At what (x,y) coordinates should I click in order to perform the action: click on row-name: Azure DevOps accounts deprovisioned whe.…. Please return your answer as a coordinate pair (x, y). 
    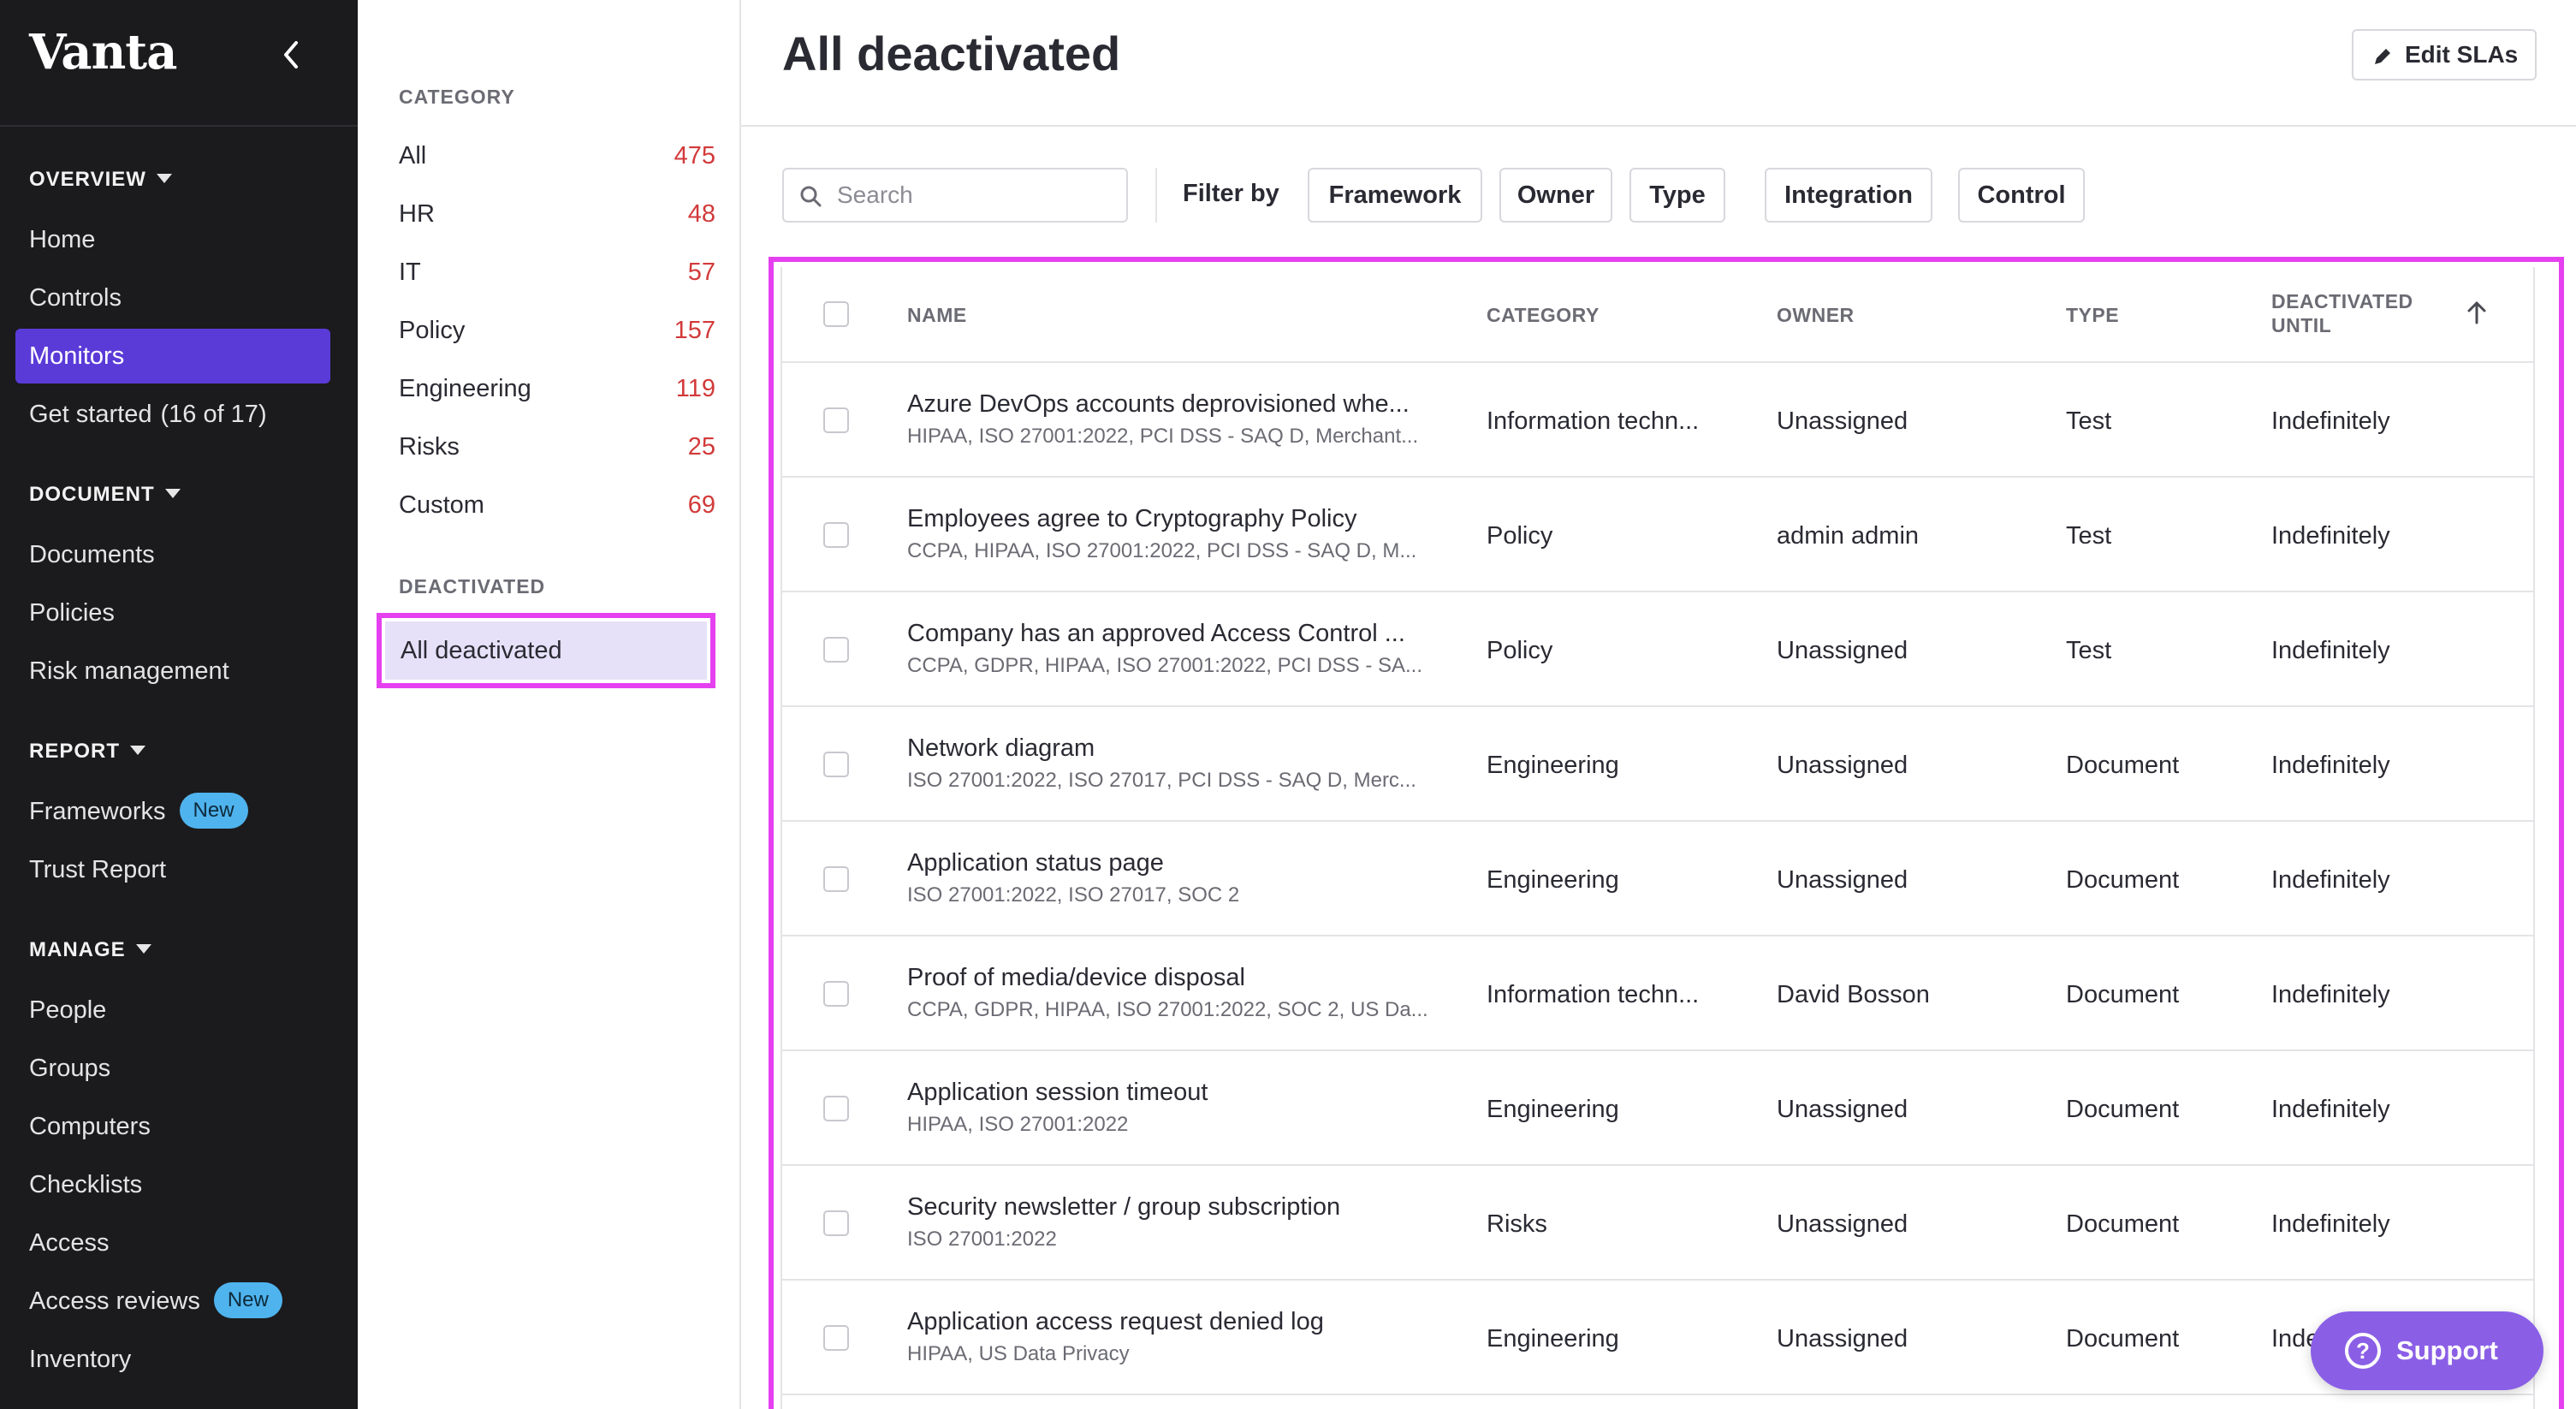
    Looking at the image, I should click on (1158, 404).